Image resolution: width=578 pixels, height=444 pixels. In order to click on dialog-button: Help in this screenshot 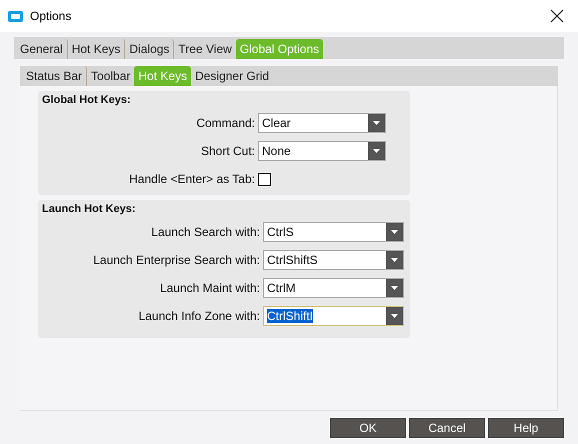, I will do `click(526, 428)`.